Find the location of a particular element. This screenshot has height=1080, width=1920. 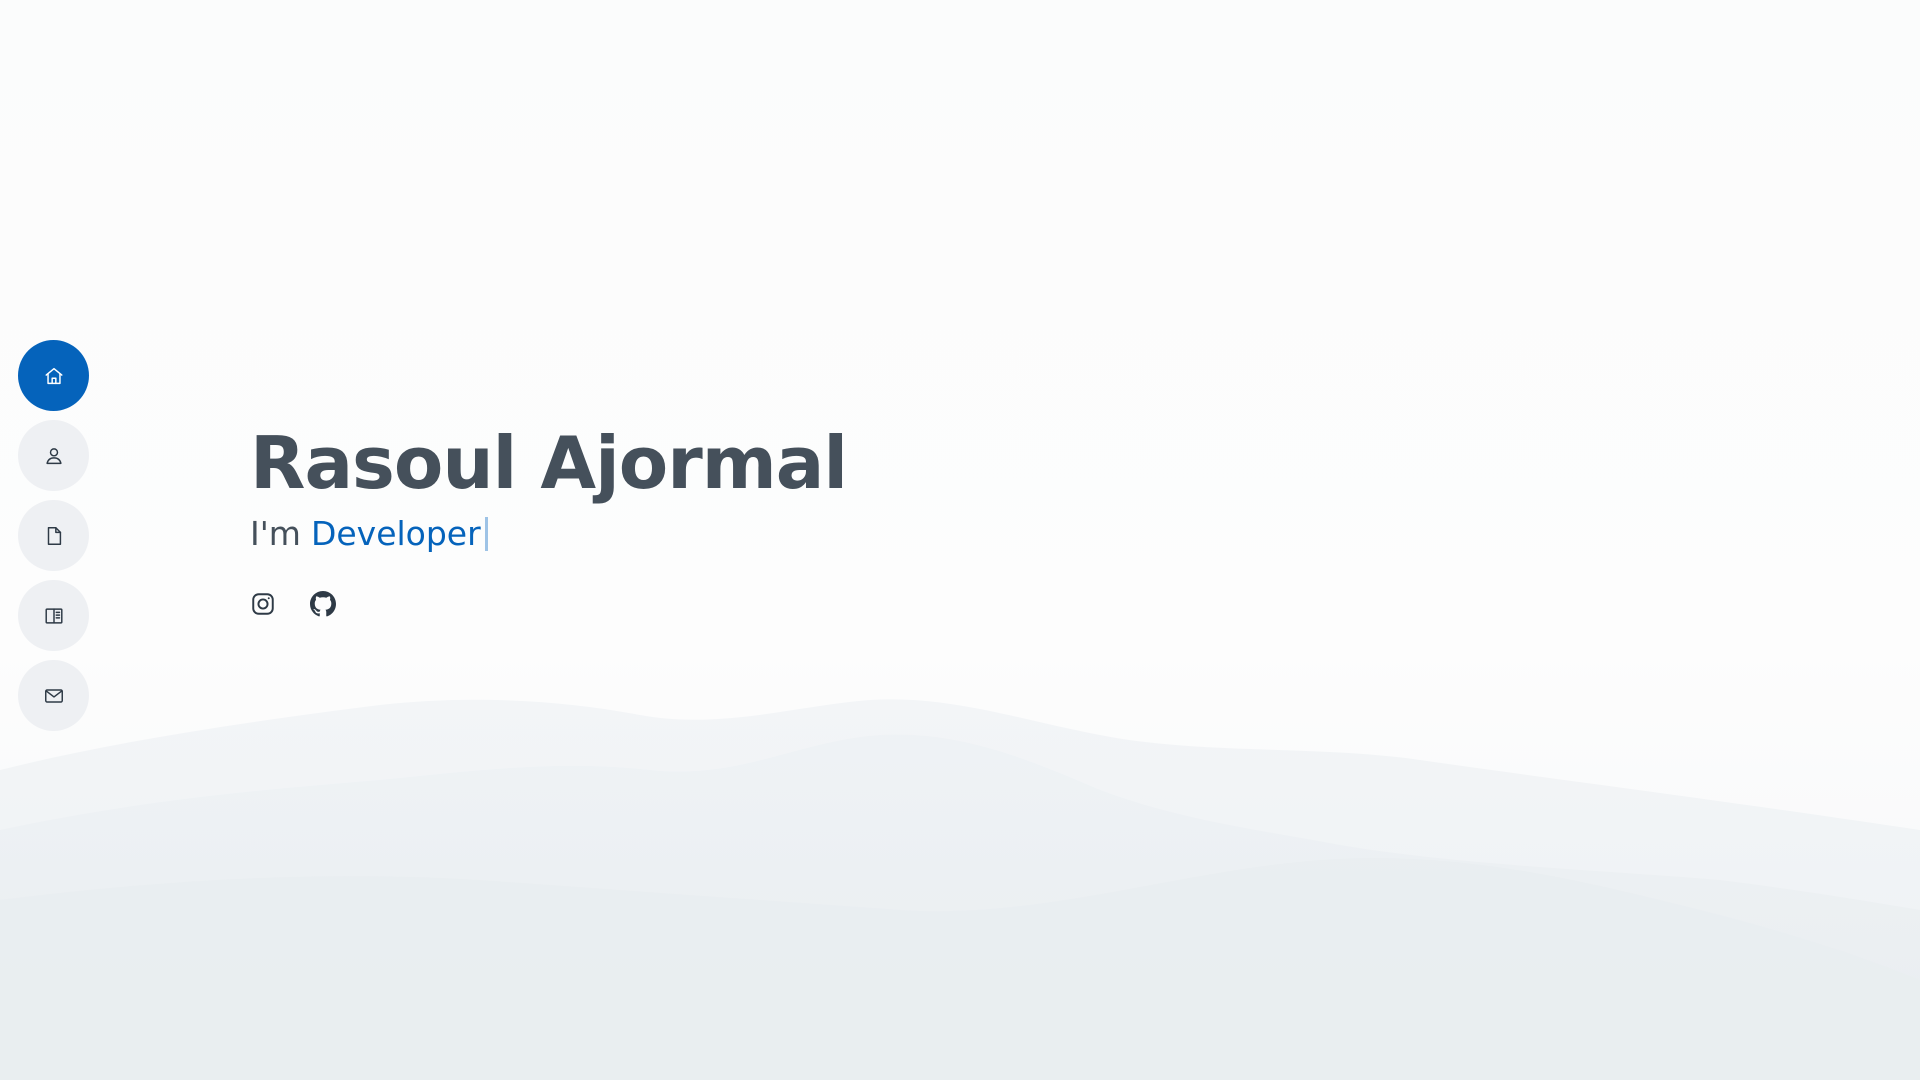

nav-portfolio-button is located at coordinates (53, 615).